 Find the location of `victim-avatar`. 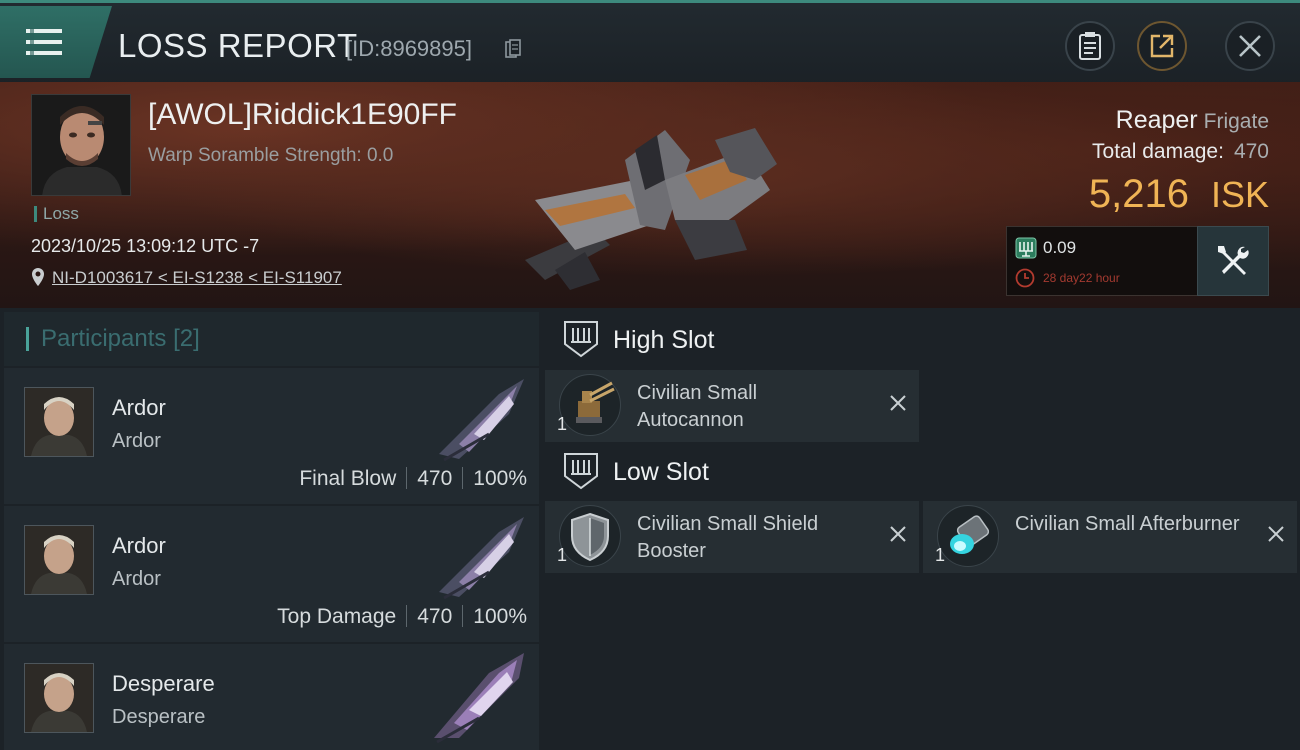

victim-avatar is located at coordinates (81, 145).